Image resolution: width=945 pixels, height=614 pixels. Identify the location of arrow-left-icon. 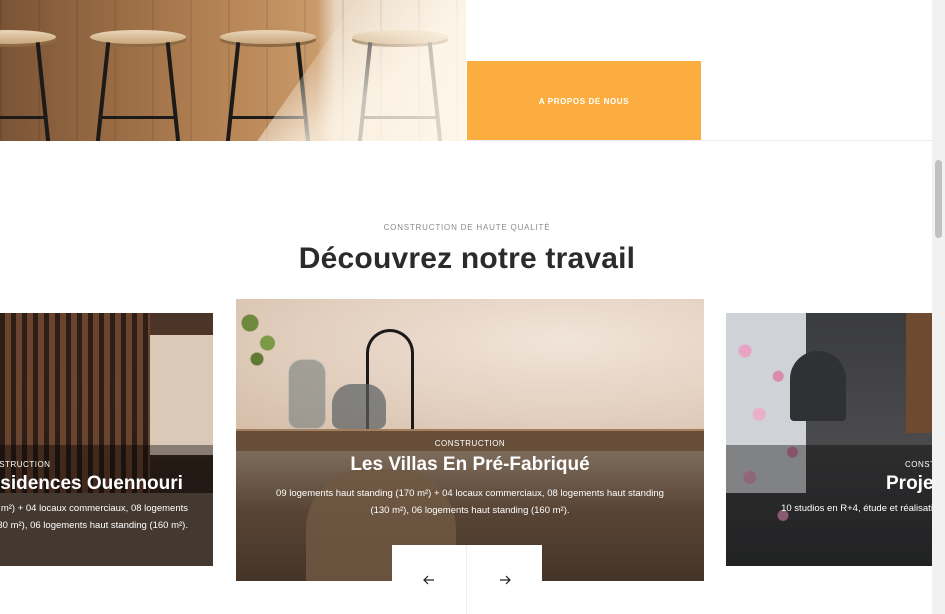
(428, 579).